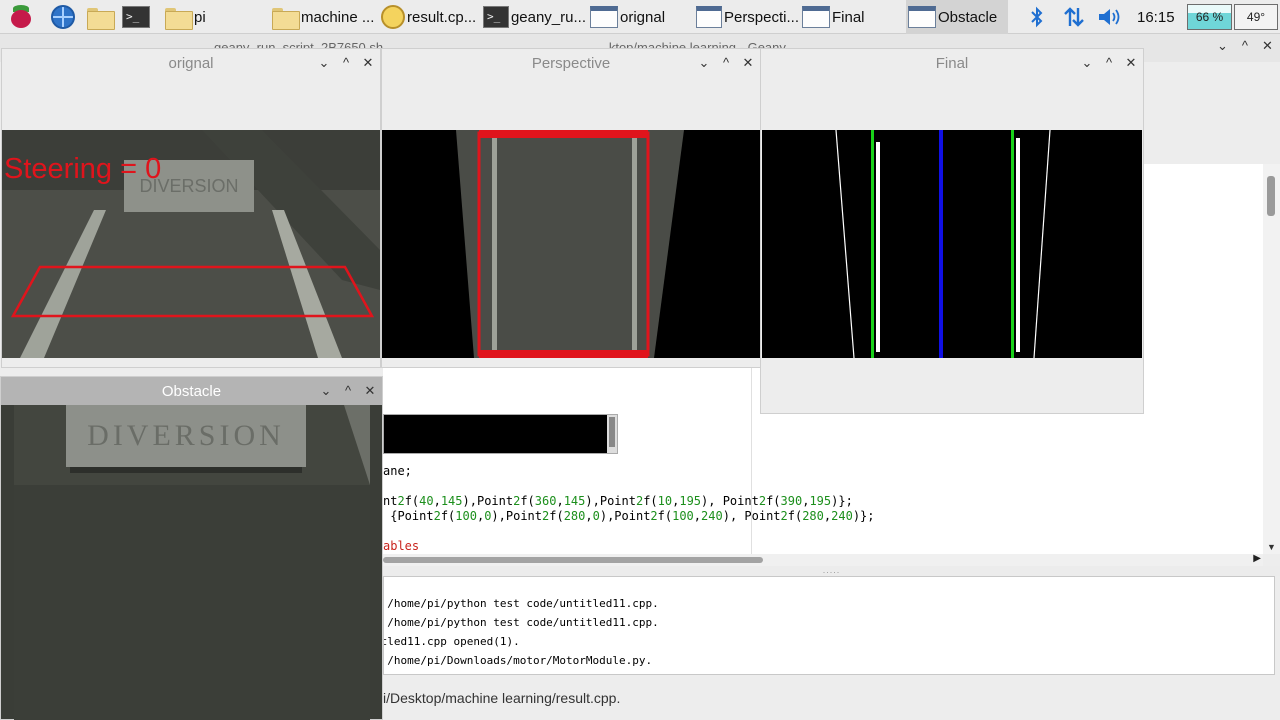 This screenshot has width=1280, height=720. What do you see at coordinates (878, 247) in the screenshot?
I see `left-lane-pixels` at bounding box center [878, 247].